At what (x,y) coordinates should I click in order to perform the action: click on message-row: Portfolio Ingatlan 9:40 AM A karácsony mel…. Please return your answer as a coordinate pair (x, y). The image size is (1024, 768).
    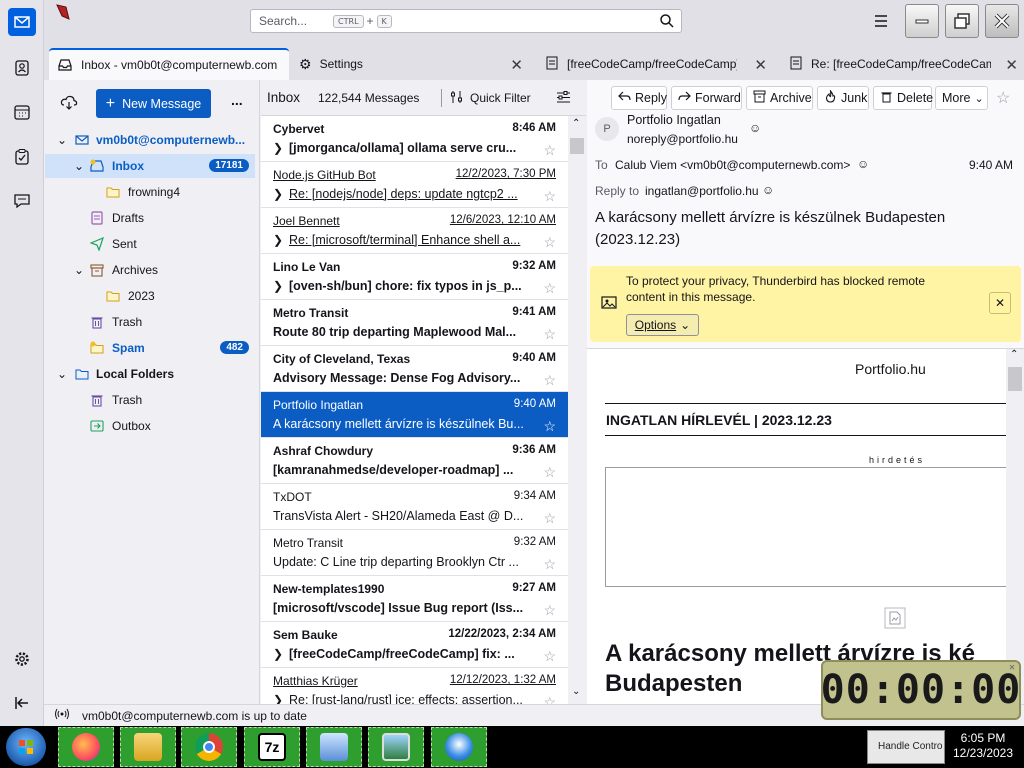
    Looking at the image, I should click on (414, 415).